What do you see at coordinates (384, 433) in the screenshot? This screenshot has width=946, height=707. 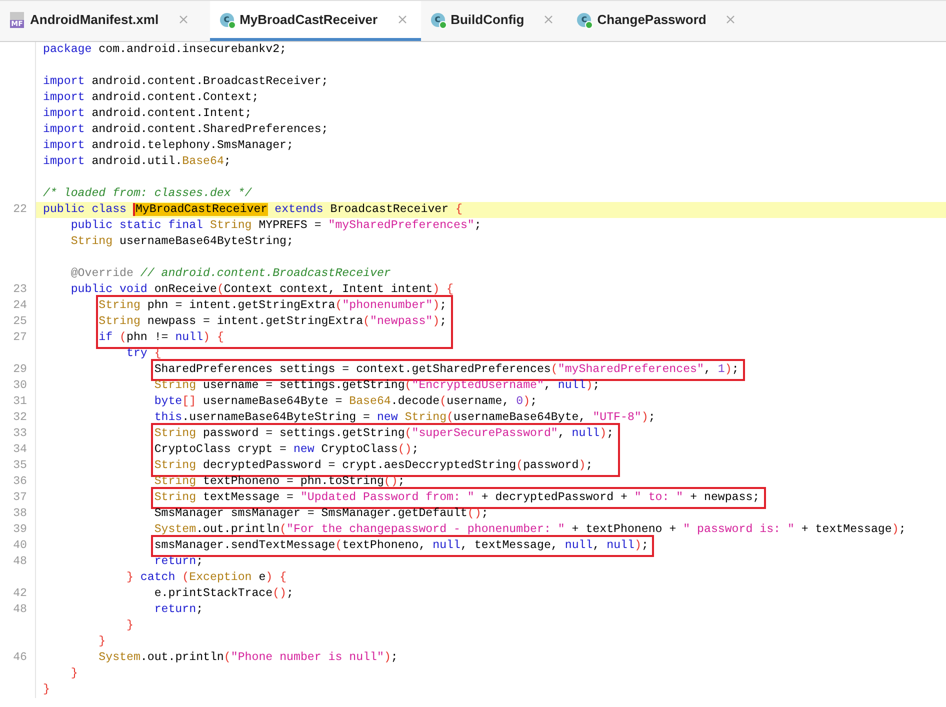 I see `code-line: String password = settings.getString("superSecurePassword", null);` at bounding box center [384, 433].